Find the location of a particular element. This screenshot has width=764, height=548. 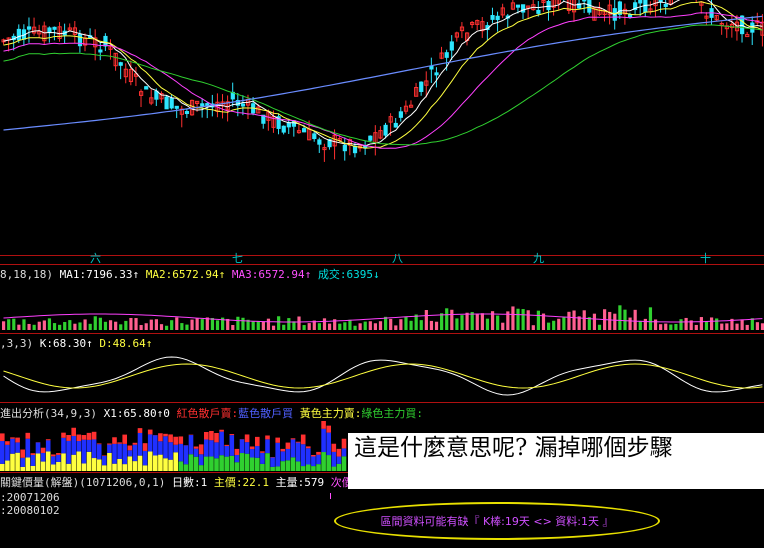

volume-chart is located at coordinates (382, 307).